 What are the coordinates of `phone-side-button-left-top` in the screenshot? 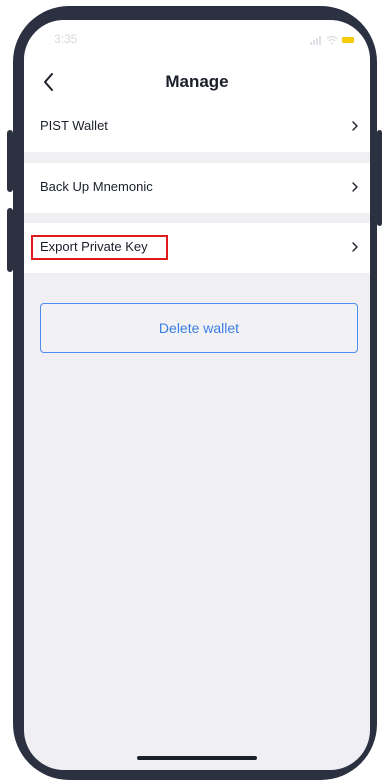 It's located at (10, 161).